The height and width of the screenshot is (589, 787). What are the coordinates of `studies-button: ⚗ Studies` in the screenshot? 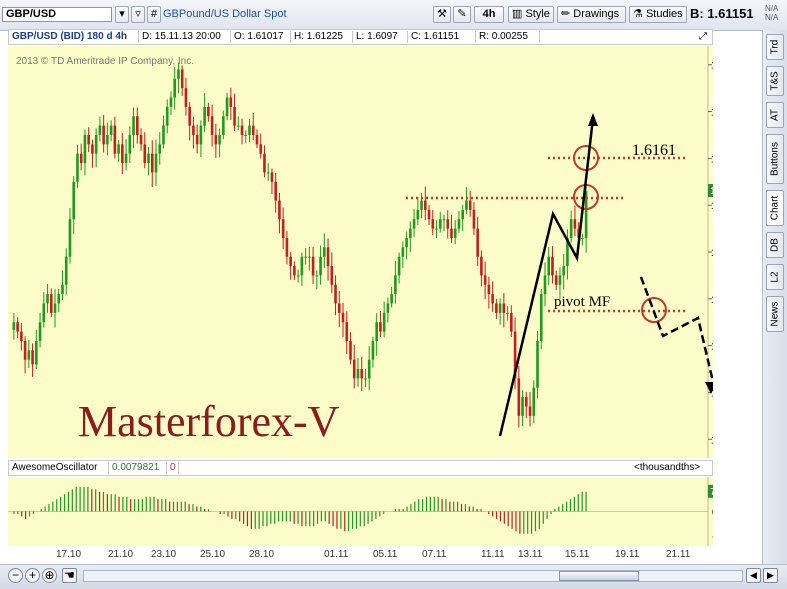 It's located at (658, 14).